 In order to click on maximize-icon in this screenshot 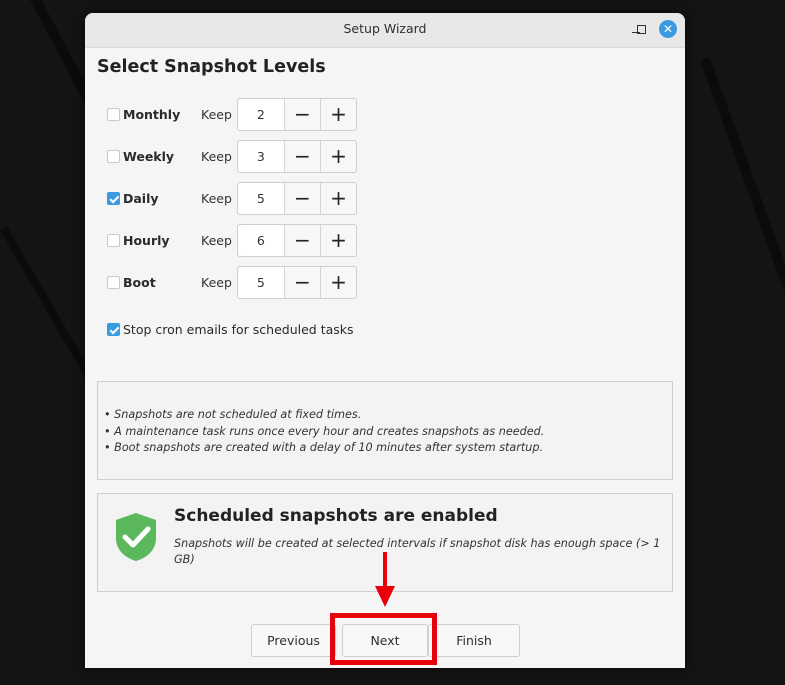, I will do `click(641, 29)`.